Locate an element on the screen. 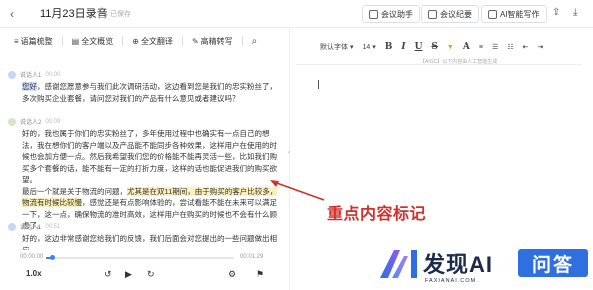  watermark-logo: 发现AI FAXIANAI.COM 问答 is located at coordinates (485, 268).